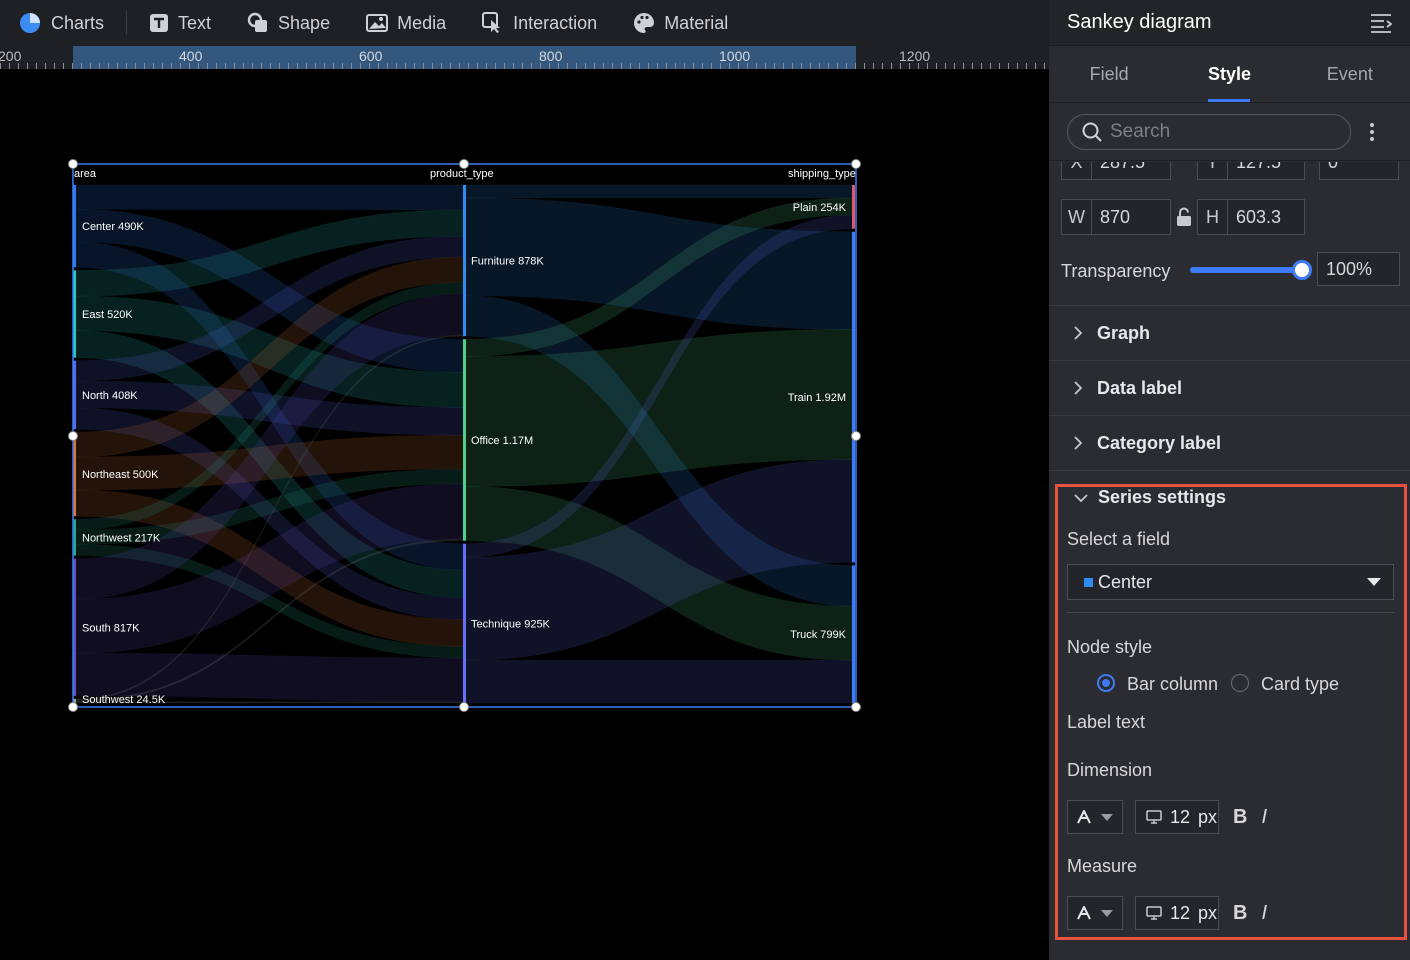 This screenshot has height=960, width=1410. I want to click on toolbar-material: Material, so click(680, 23).